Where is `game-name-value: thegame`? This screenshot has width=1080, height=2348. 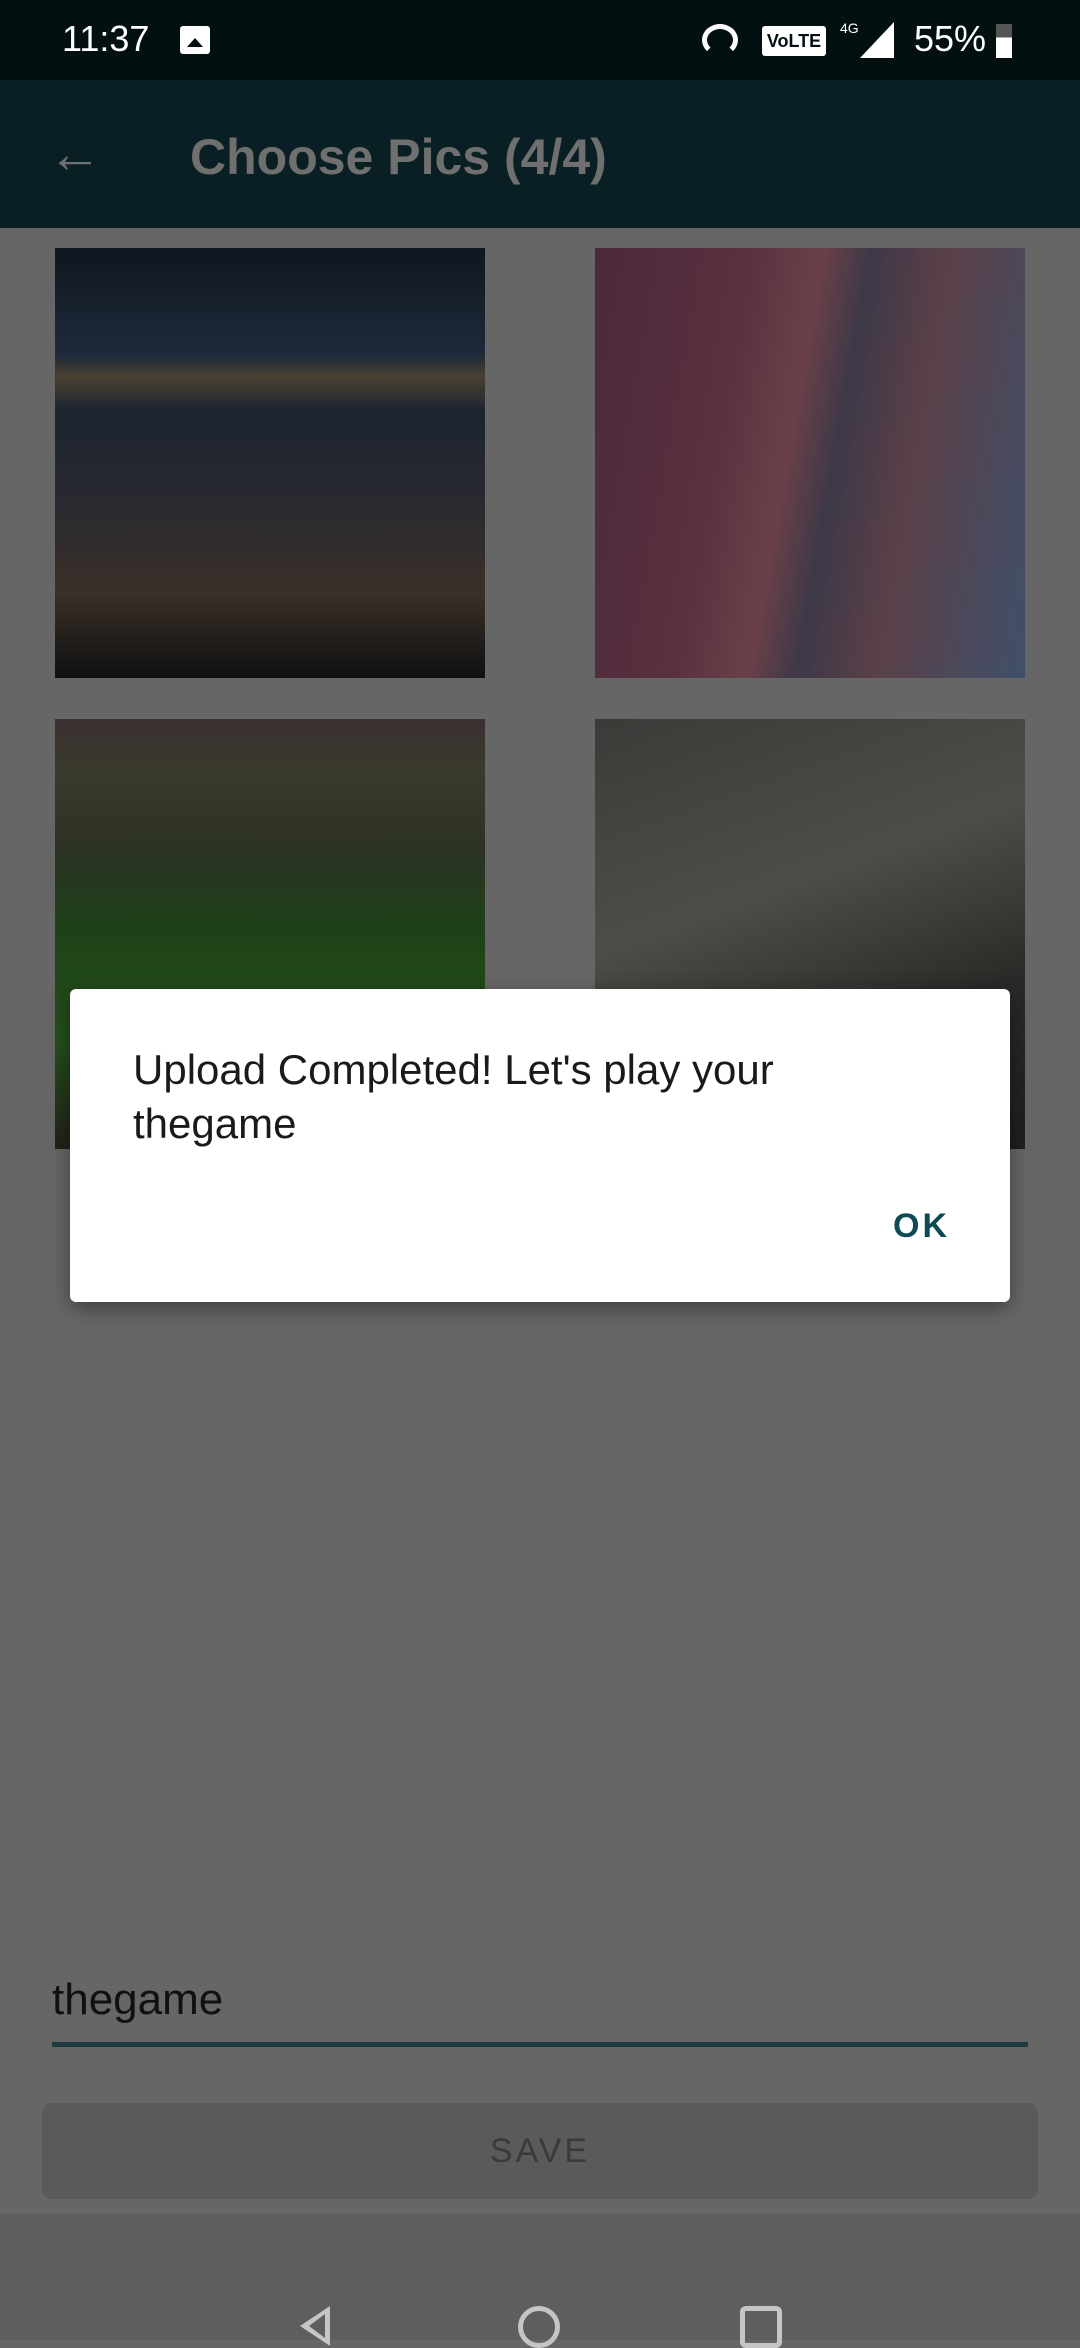
game-name-value: thegame is located at coordinates (138, 1999).